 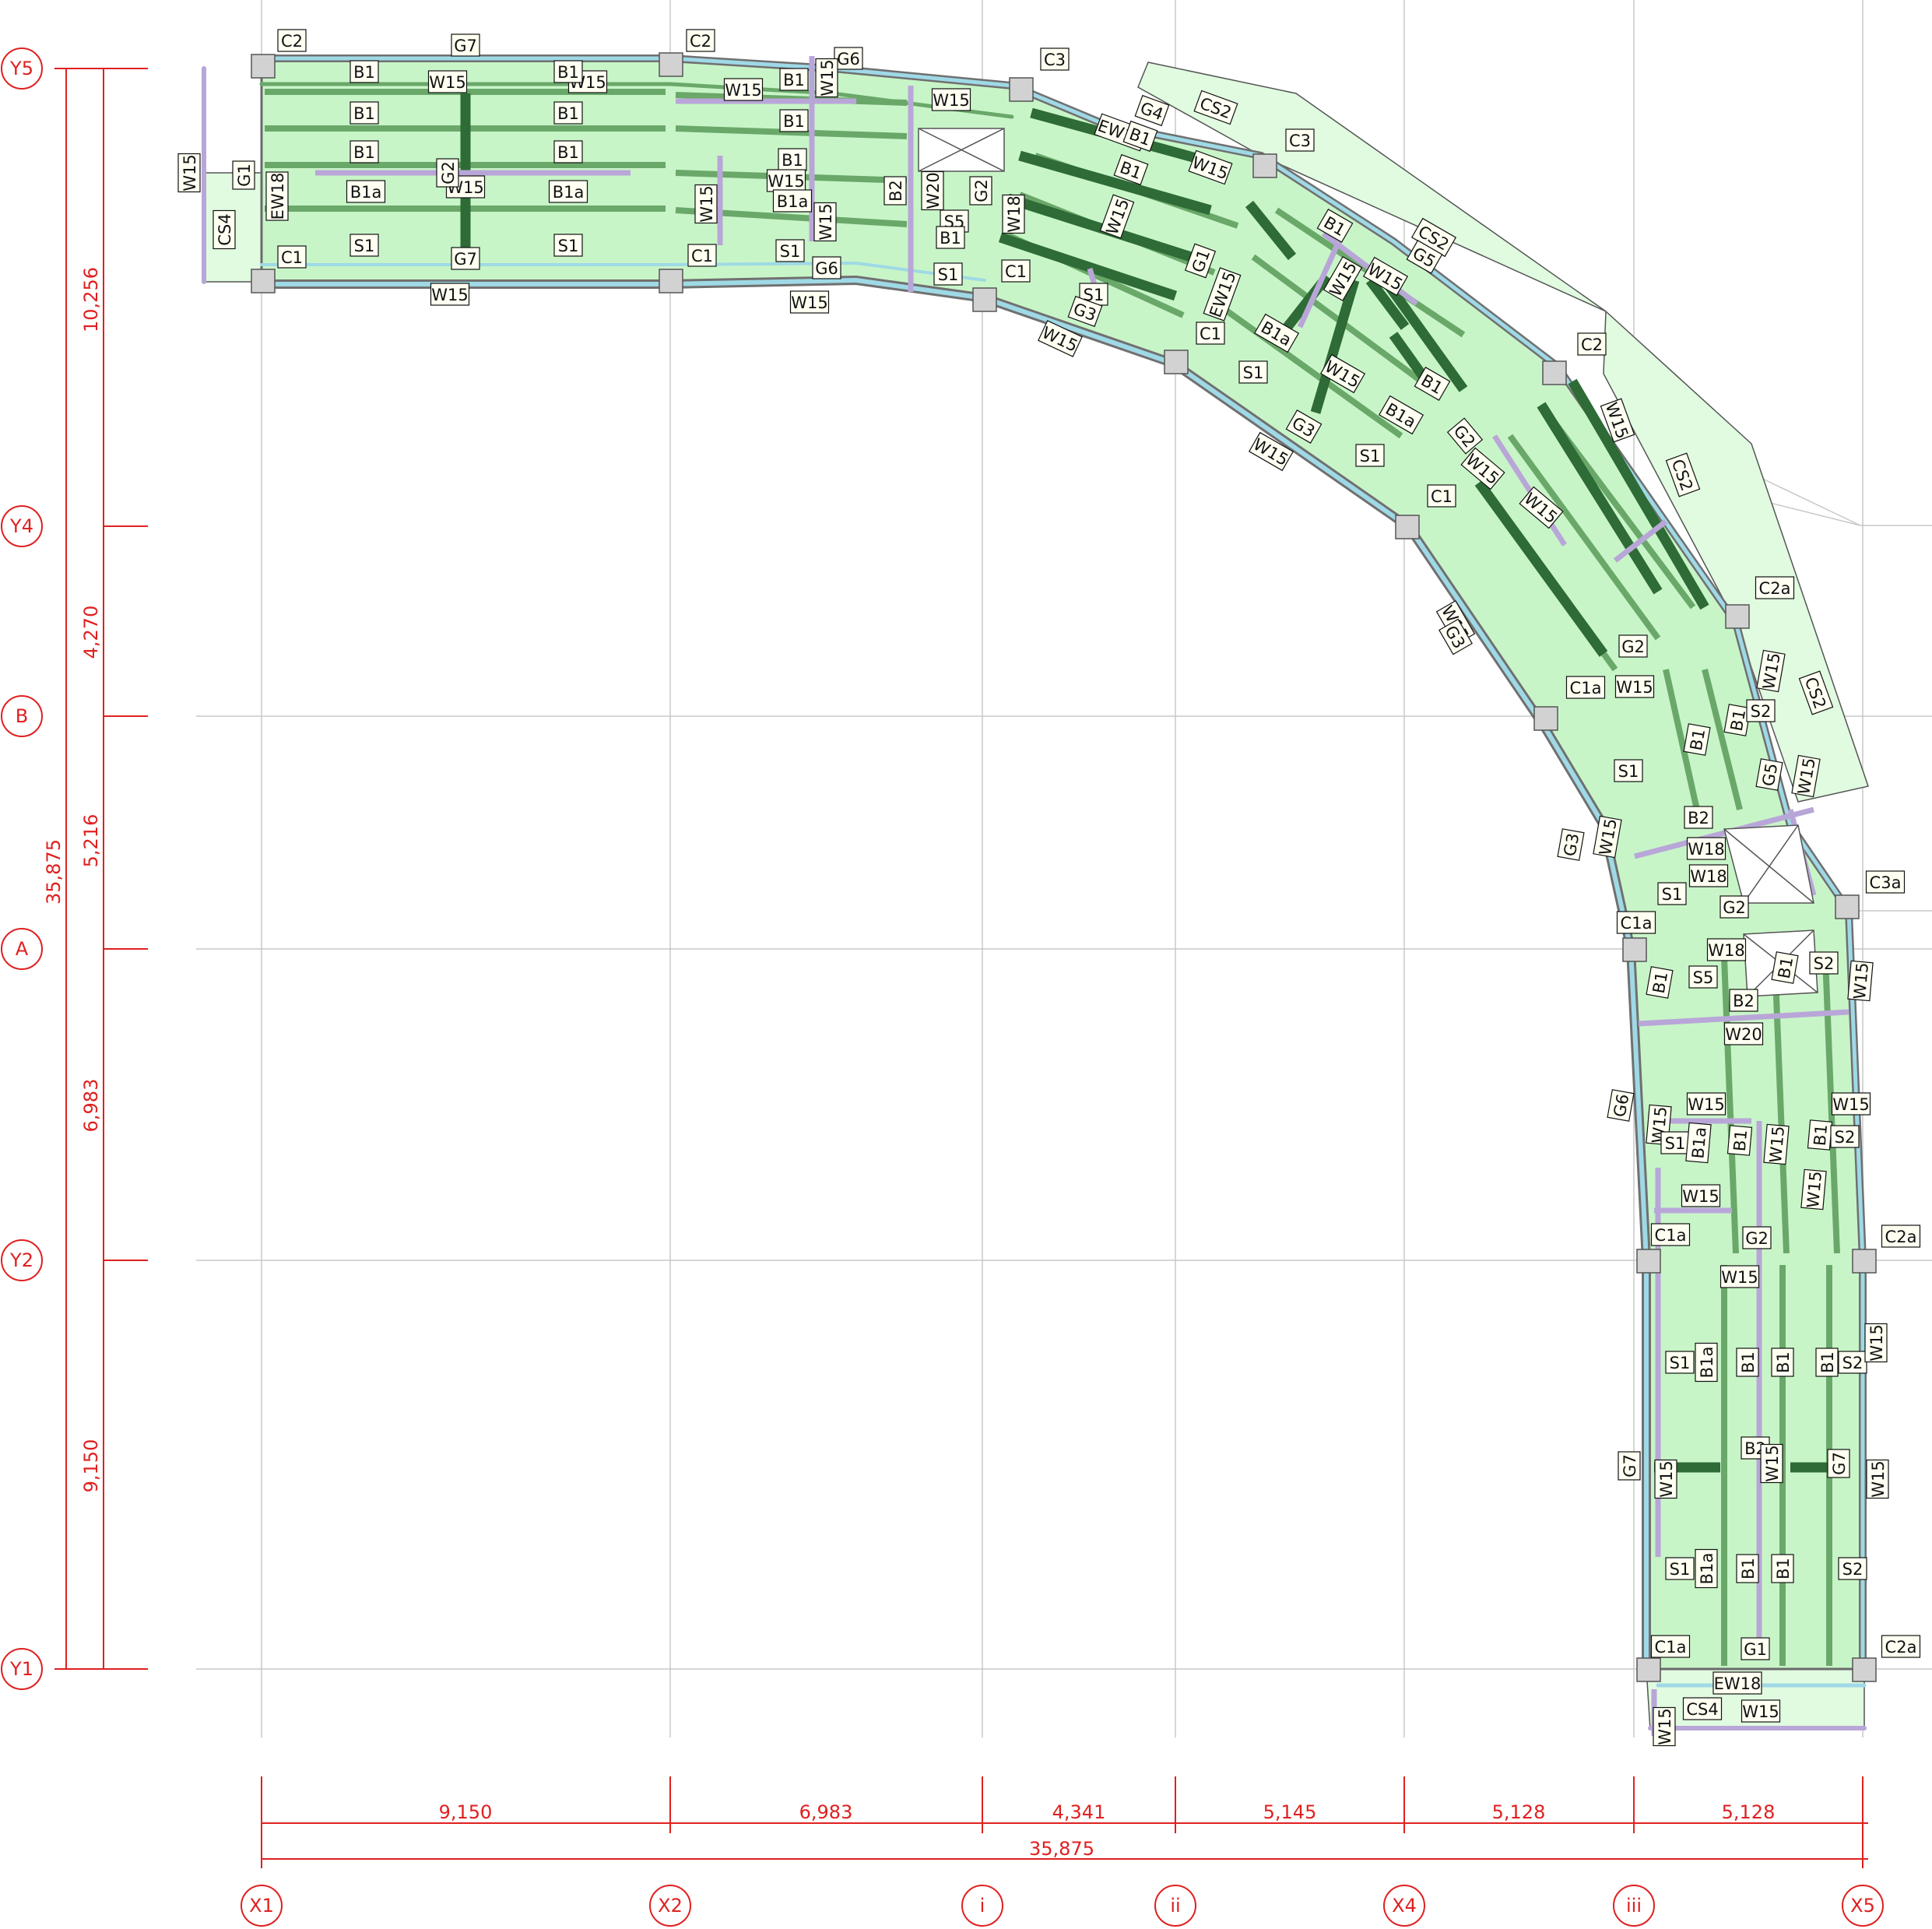 What do you see at coordinates (982, 1906) in the screenshot?
I see `grid-bubble-i: i` at bounding box center [982, 1906].